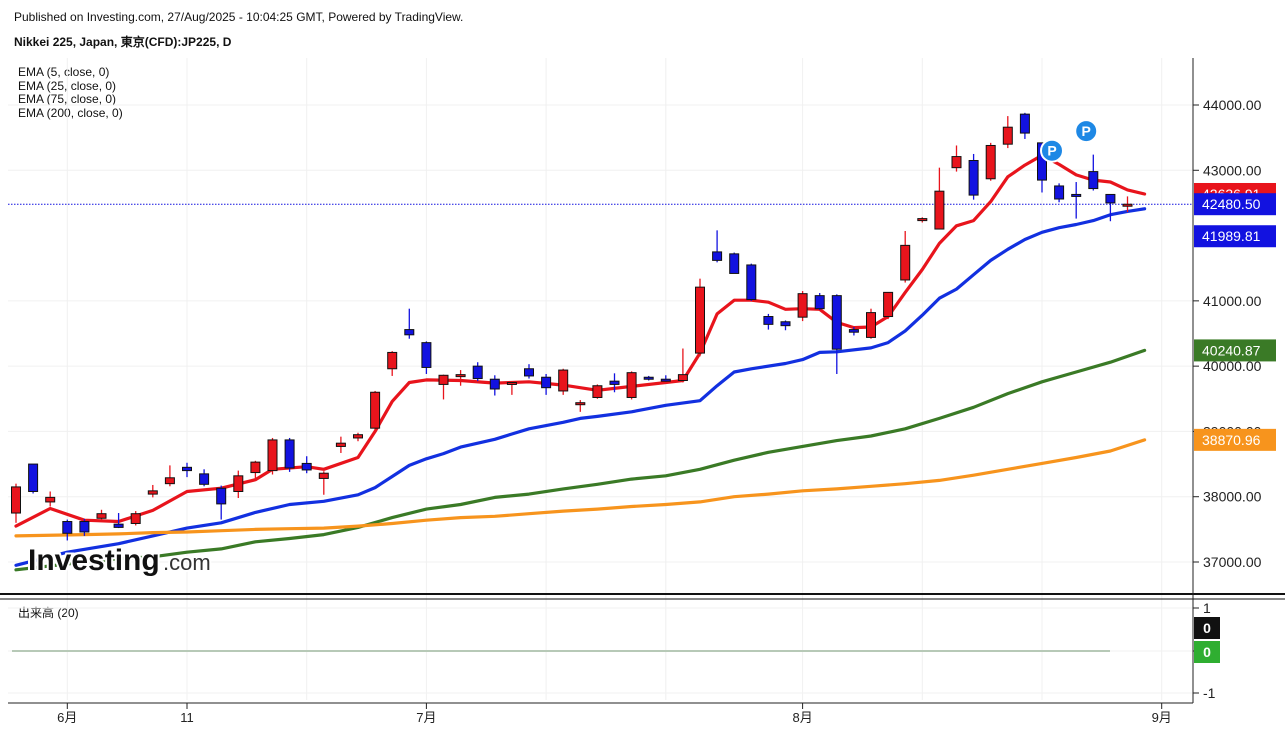 Image resolution: width=1285 pixels, height=734 pixels. I want to click on vol-tick-label: -1, so click(1209, 693).